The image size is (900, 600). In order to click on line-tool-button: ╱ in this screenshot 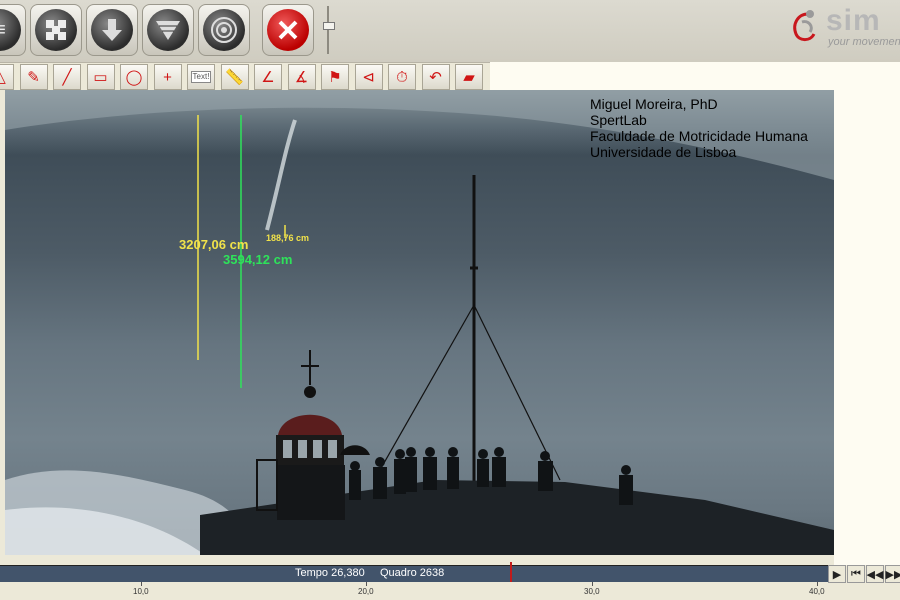, I will do `click(67, 77)`.